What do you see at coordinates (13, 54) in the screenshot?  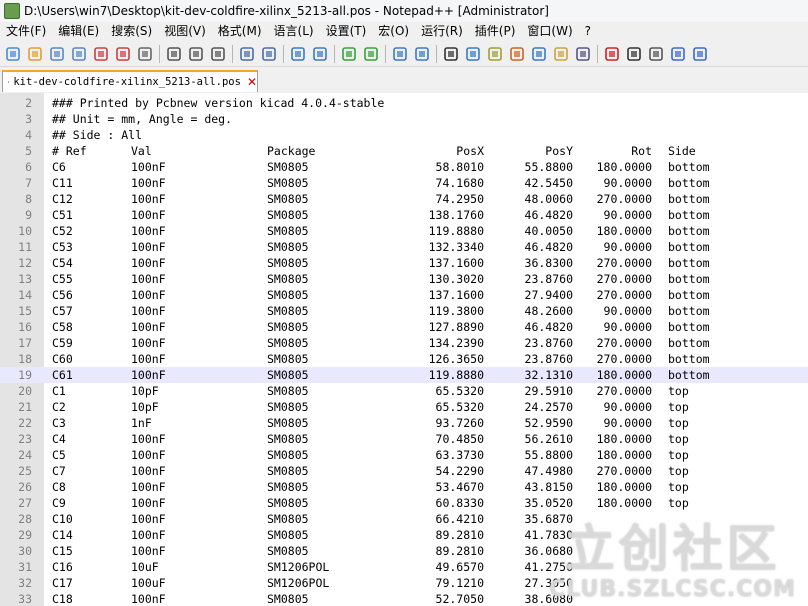 I see `new-file-icon` at bounding box center [13, 54].